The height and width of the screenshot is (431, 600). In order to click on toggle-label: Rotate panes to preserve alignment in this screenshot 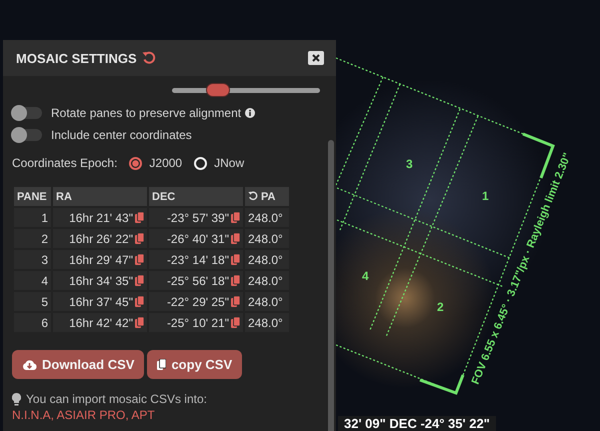, I will do `click(146, 113)`.